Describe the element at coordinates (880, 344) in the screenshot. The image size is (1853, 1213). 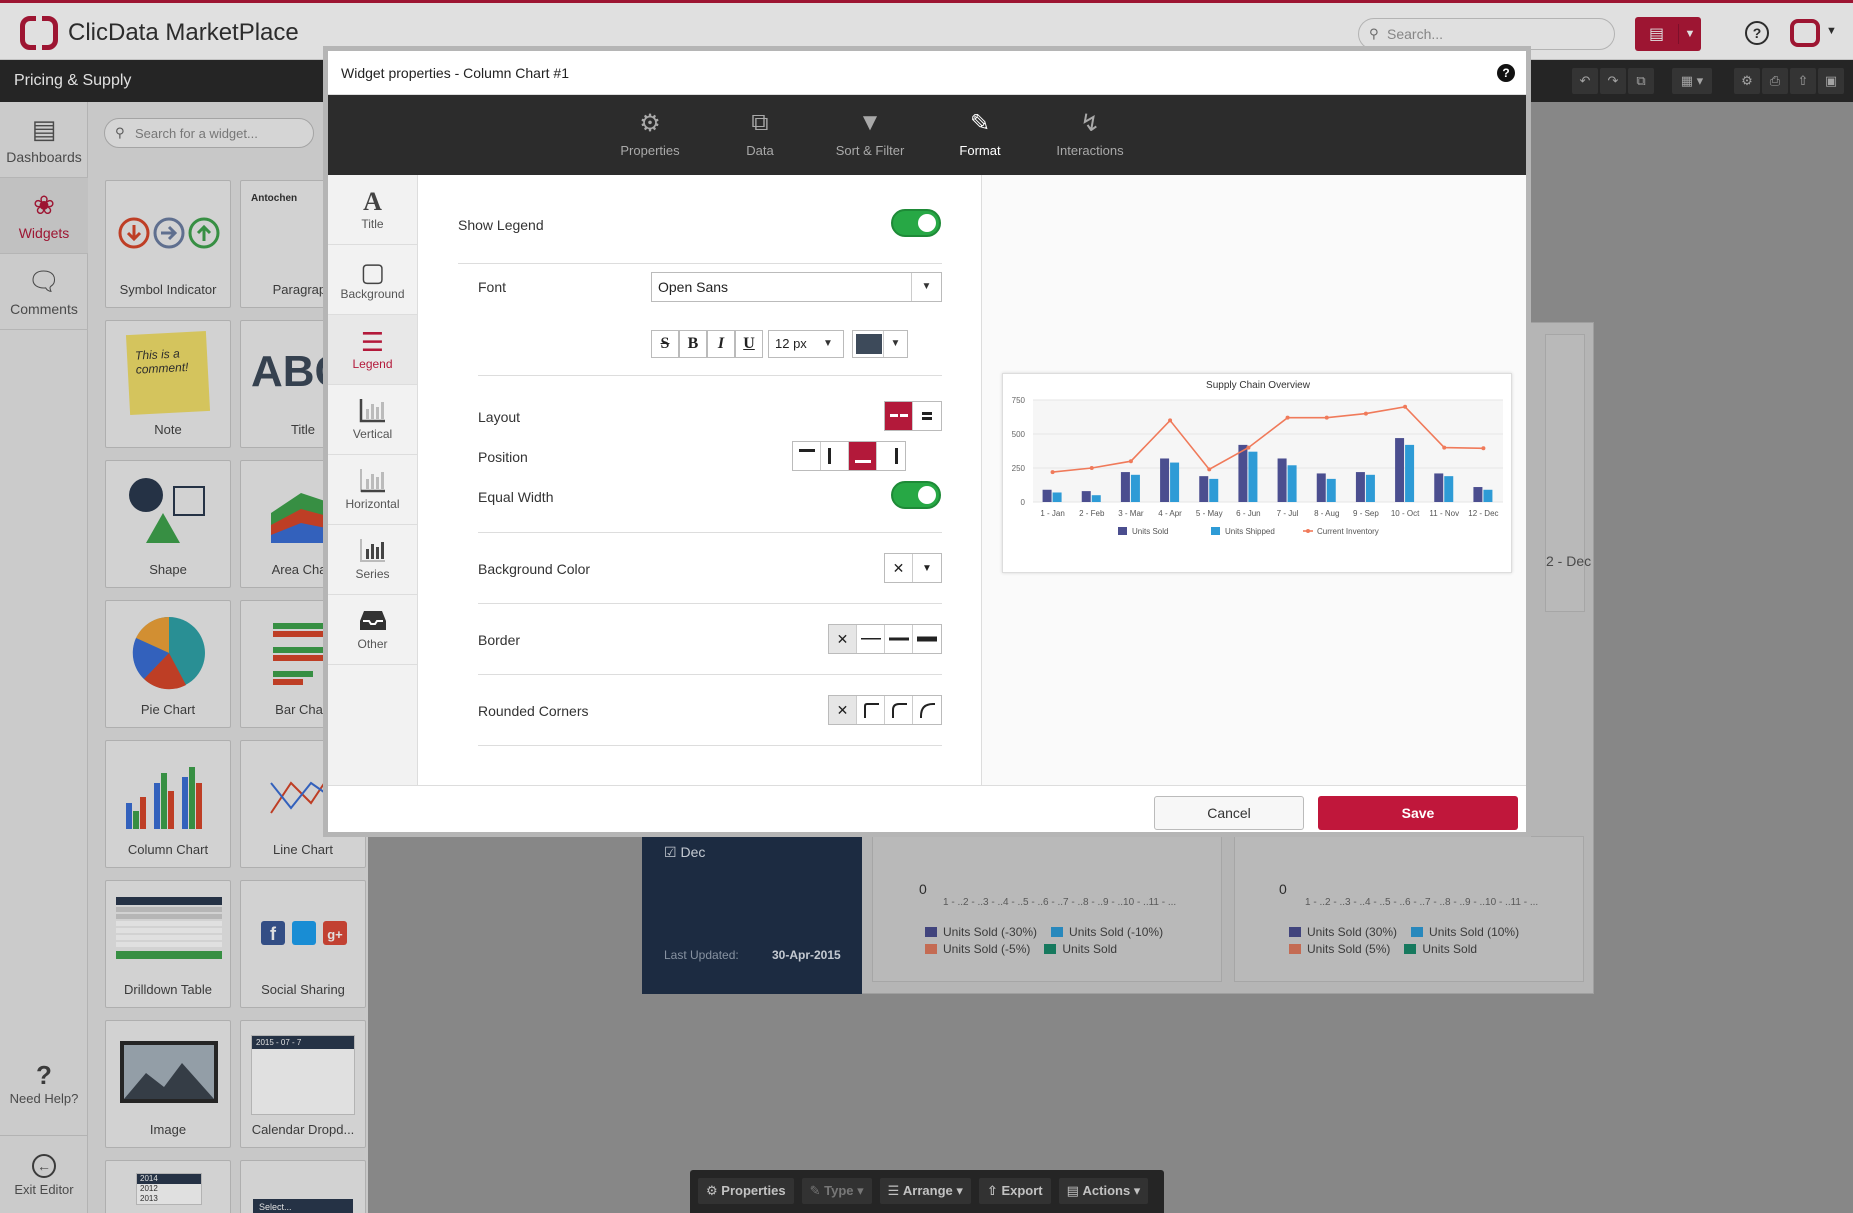
I see `font-color-picker: ▼` at that location.